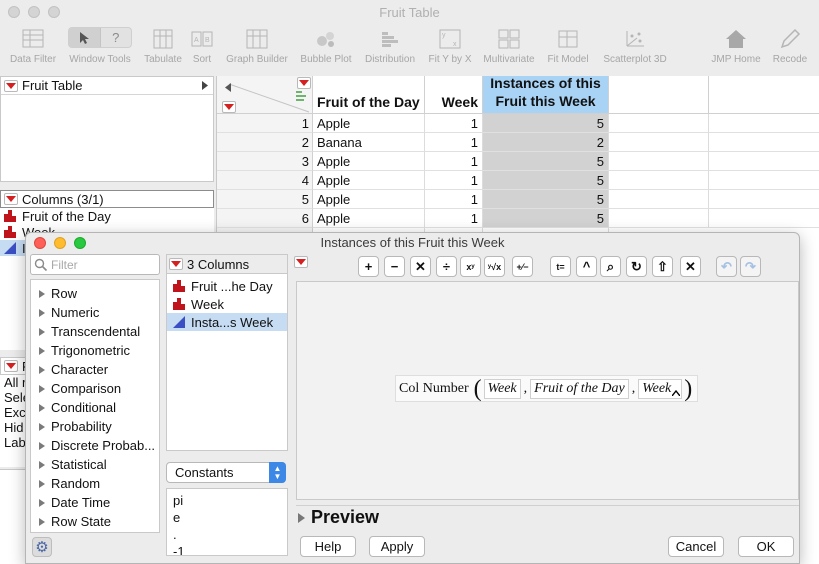 The width and height of the screenshot is (819, 564). What do you see at coordinates (95, 502) in the screenshot?
I see `function-category-item: Date Time` at bounding box center [95, 502].